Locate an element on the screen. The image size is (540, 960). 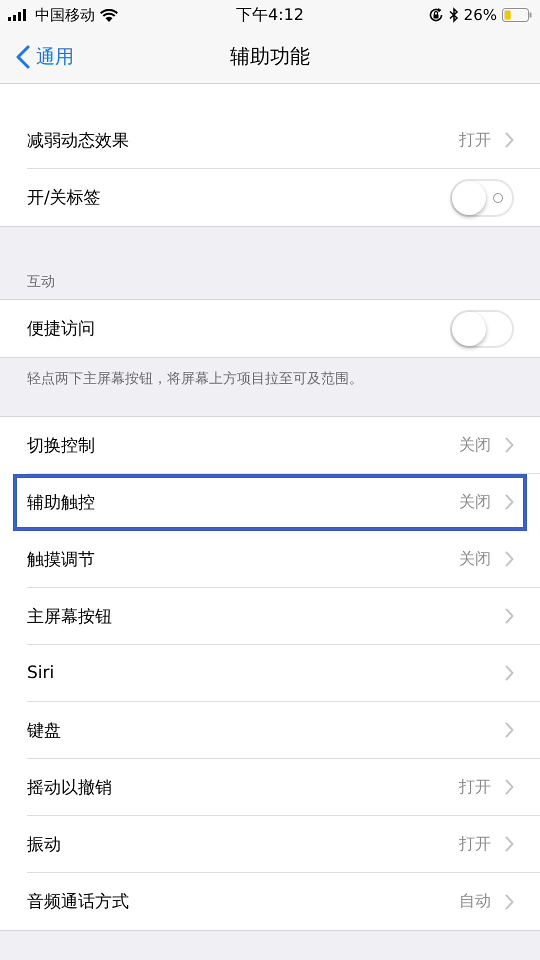
battery-icon is located at coordinates (517, 15).